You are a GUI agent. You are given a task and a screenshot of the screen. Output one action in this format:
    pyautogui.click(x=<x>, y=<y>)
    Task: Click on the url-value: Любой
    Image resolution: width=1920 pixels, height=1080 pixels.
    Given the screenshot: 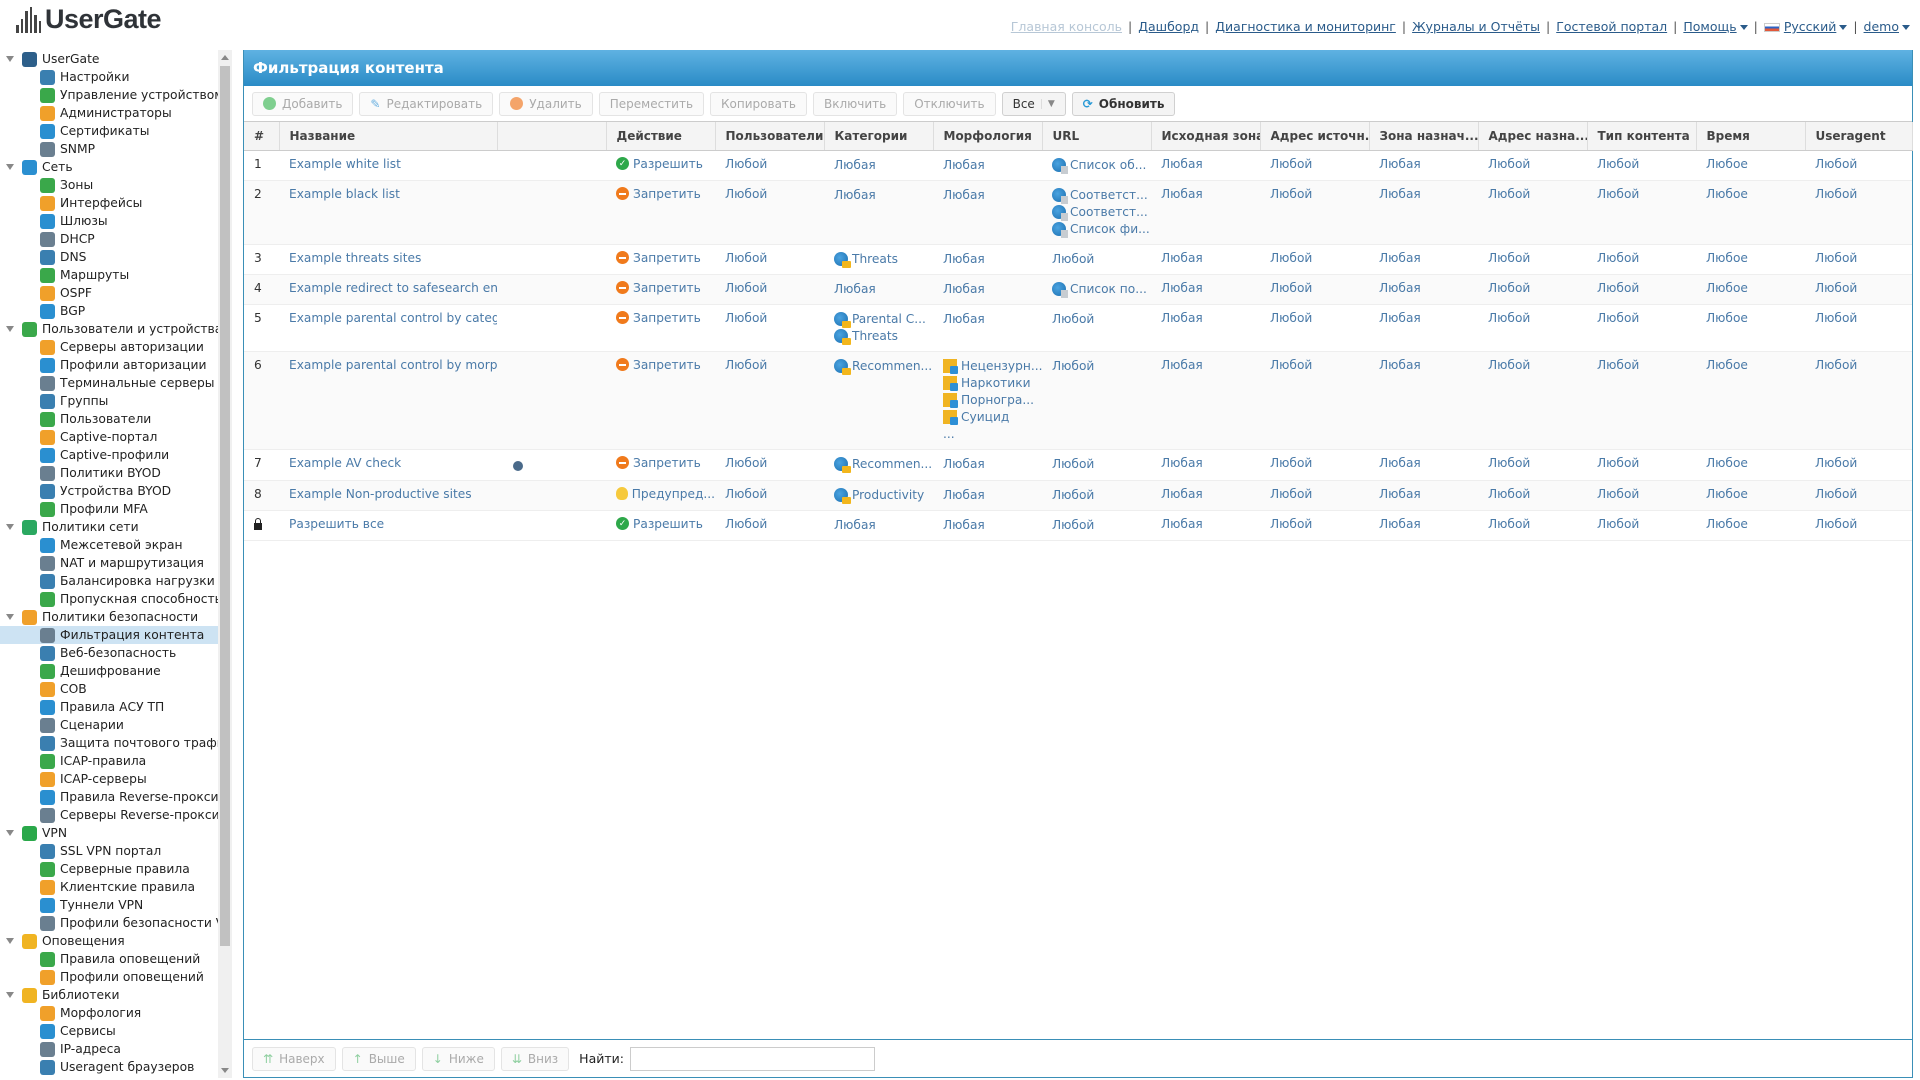 What is the action you would take?
    pyautogui.click(x=1101, y=495)
    